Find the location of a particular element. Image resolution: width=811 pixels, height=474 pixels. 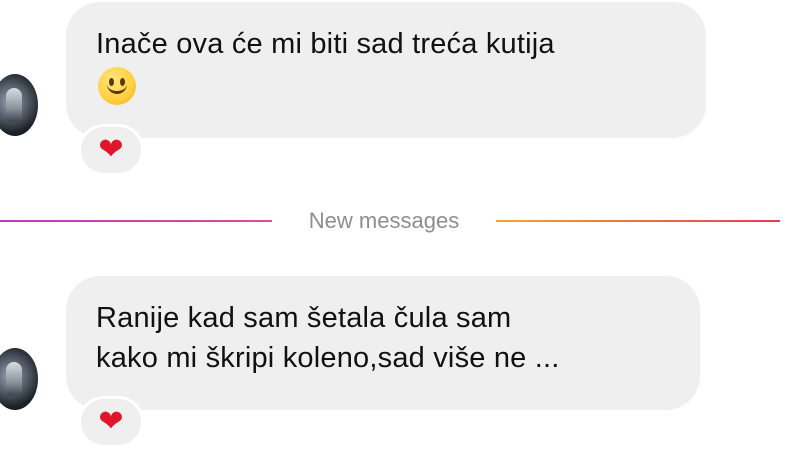

message-text: Ranije kad sam šetala čula sam is located at coordinates (304, 318).